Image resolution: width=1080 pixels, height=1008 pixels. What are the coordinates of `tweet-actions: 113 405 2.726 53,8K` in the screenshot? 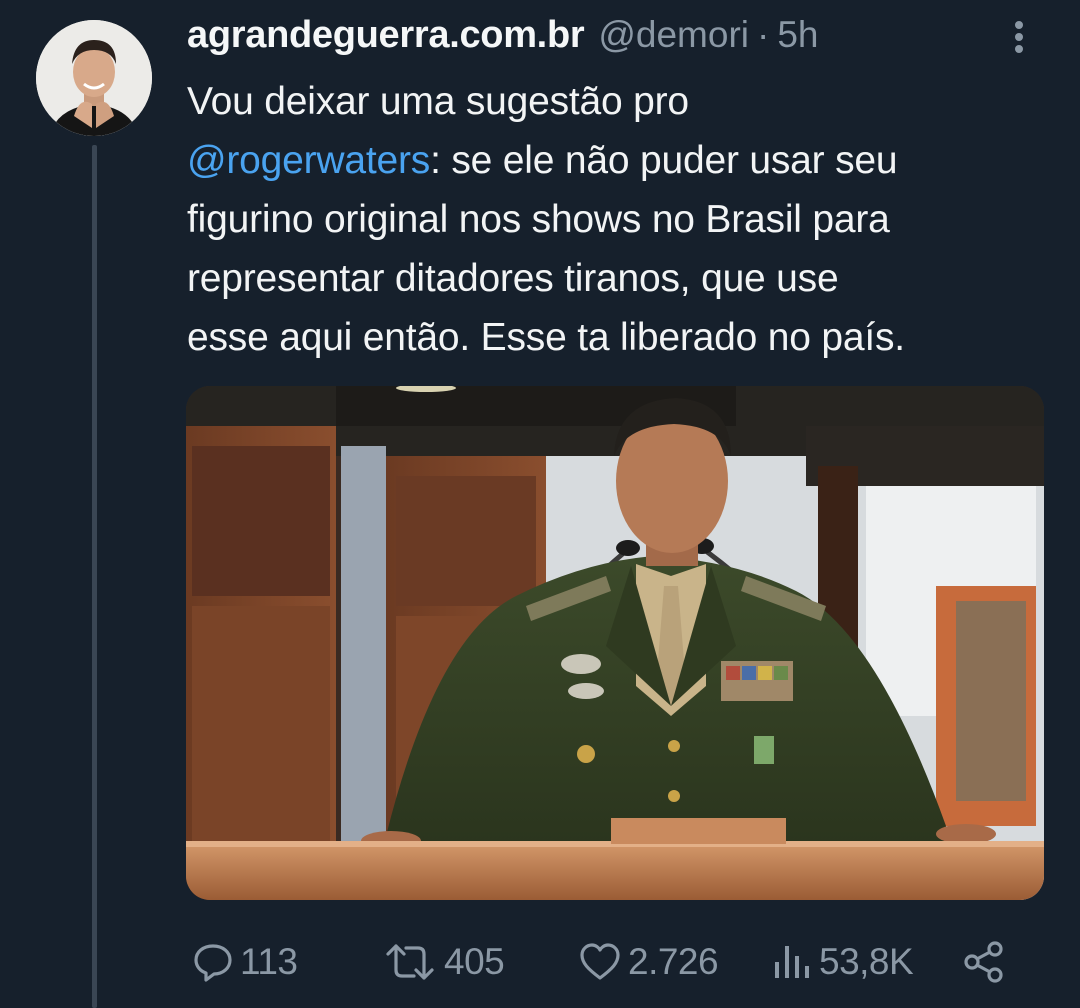 It's located at (601, 962).